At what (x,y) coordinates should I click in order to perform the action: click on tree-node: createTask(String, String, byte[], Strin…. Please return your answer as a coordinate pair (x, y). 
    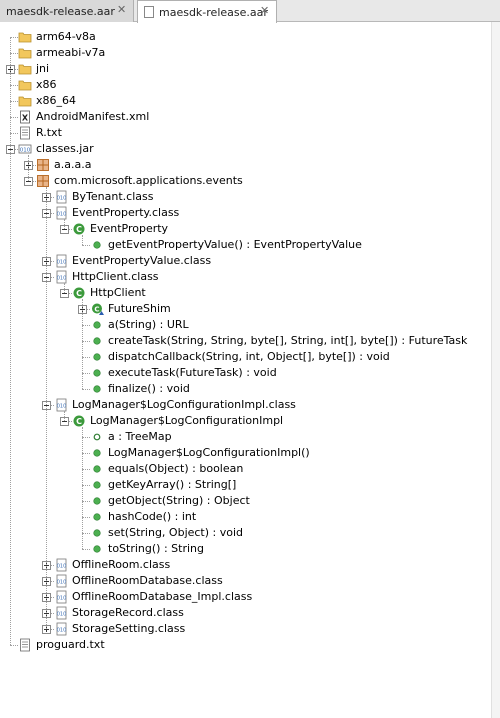
    Looking at the image, I should click on (246, 341).